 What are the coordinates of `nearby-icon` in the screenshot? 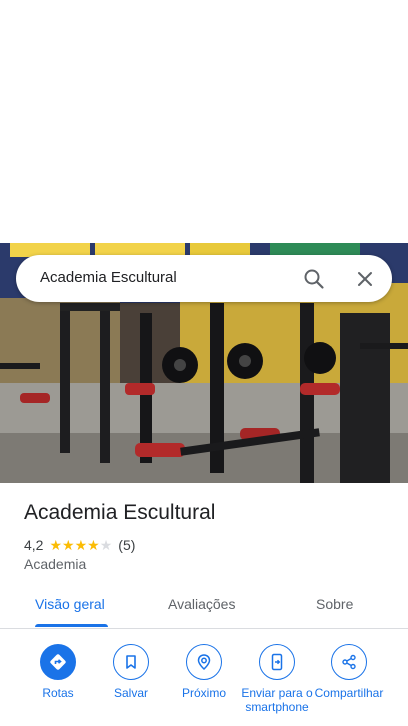 It's located at (204, 662).